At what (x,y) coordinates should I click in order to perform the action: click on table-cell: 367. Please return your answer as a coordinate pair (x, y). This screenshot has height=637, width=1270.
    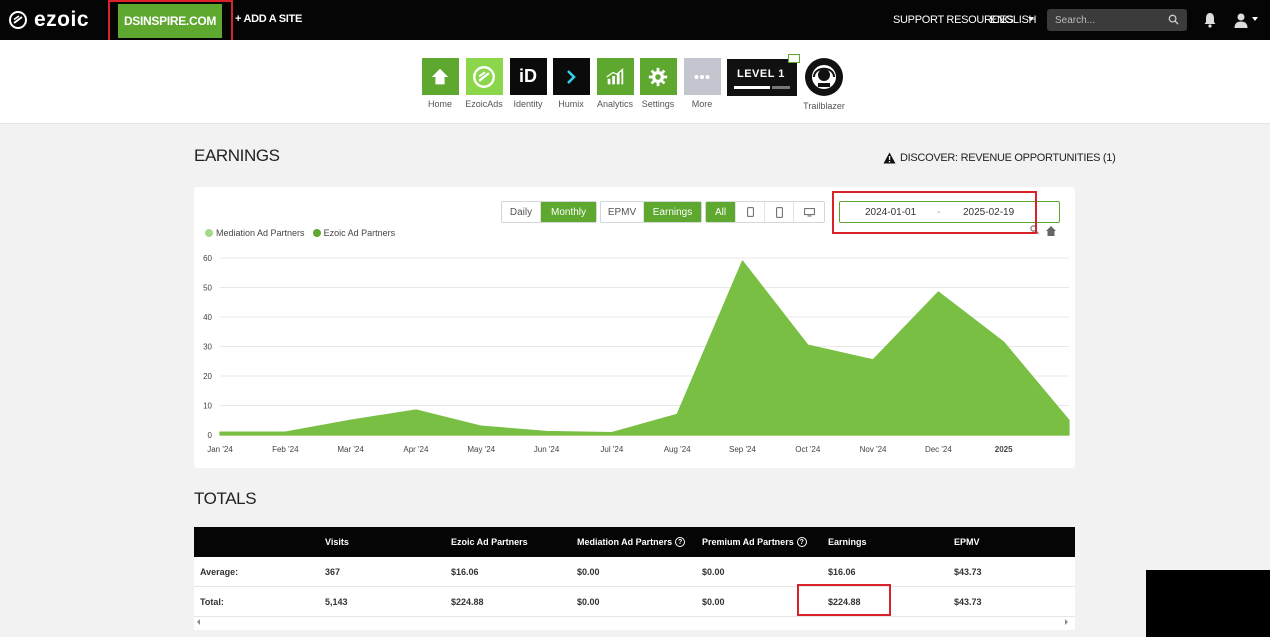
    Looking at the image, I should click on (333, 572).